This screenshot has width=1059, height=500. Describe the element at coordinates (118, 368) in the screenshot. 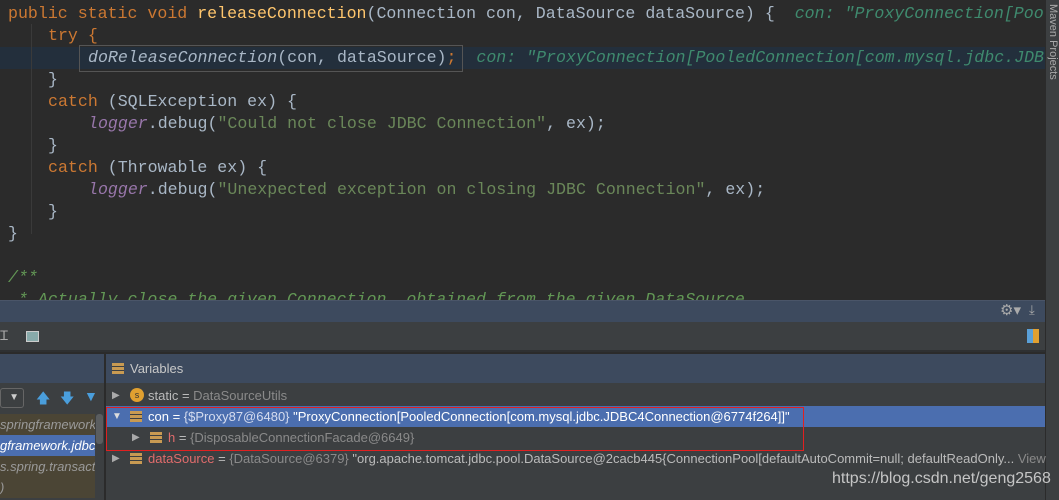

I see `variables-icon` at that location.